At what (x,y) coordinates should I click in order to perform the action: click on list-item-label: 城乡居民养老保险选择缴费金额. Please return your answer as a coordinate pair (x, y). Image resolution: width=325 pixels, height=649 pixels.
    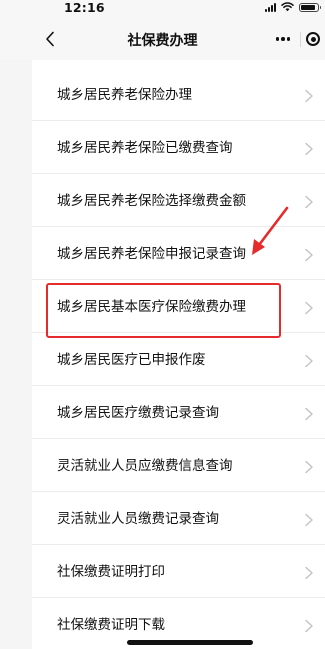
    Looking at the image, I should click on (151, 201).